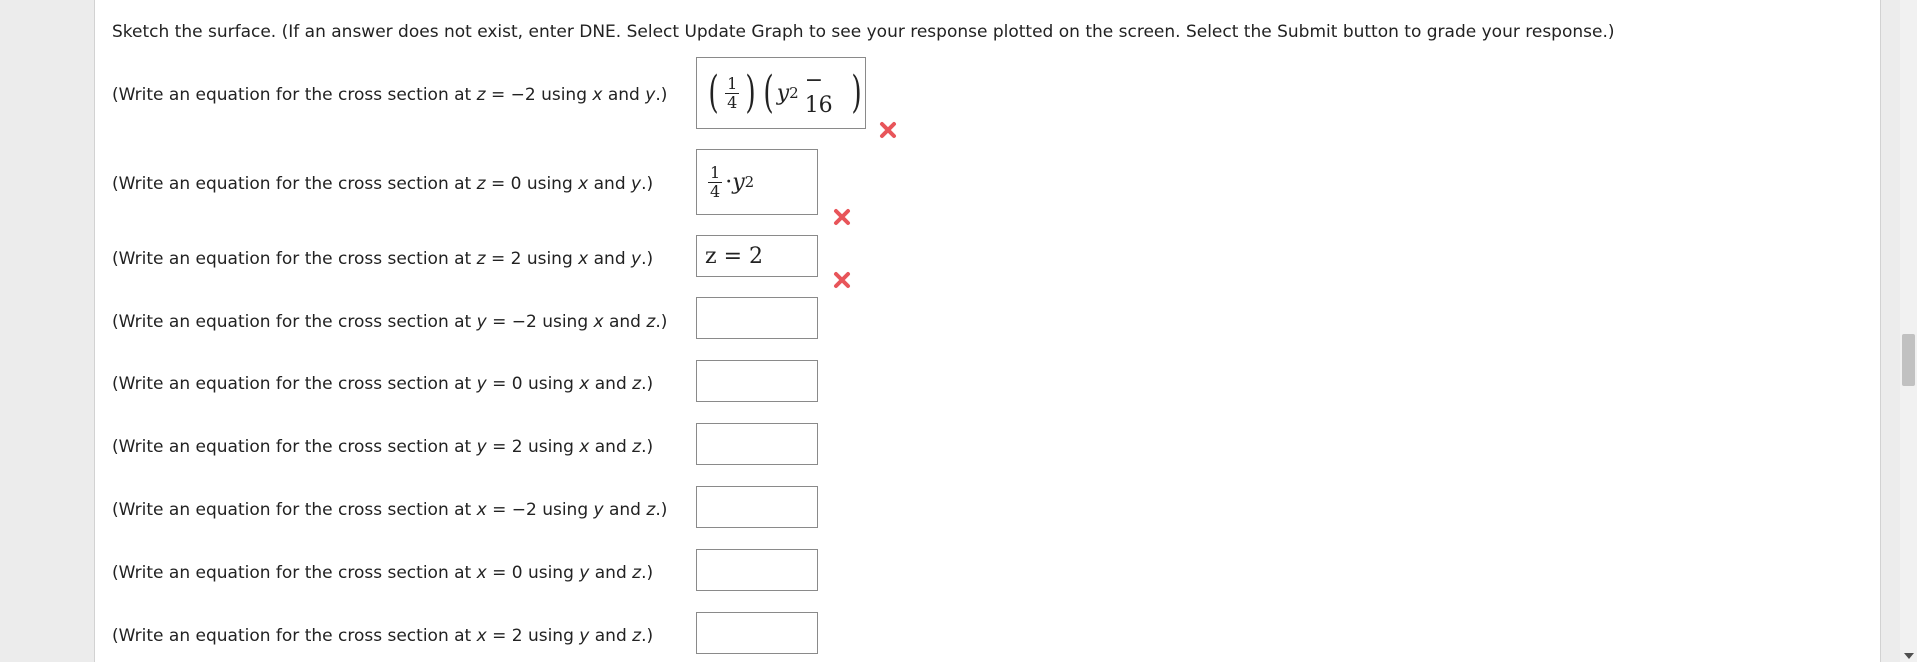  I want to click on vertical-scrollbar, so click(1908, 331).